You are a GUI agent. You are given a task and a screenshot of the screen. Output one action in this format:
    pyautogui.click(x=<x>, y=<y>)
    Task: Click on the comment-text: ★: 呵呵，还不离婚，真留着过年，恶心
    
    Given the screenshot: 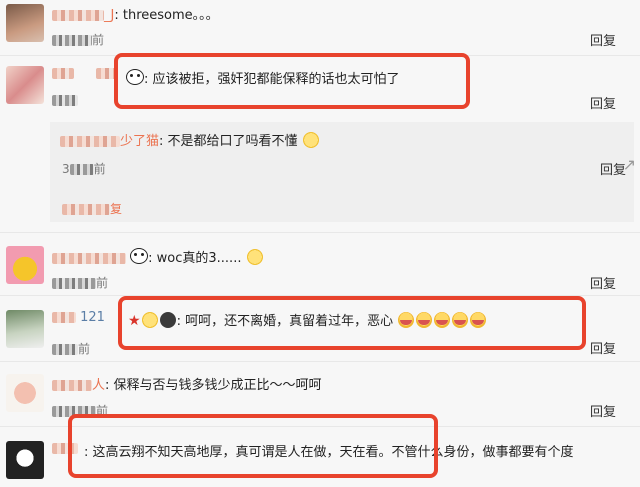 What is the action you would take?
    pyautogui.click(x=307, y=319)
    